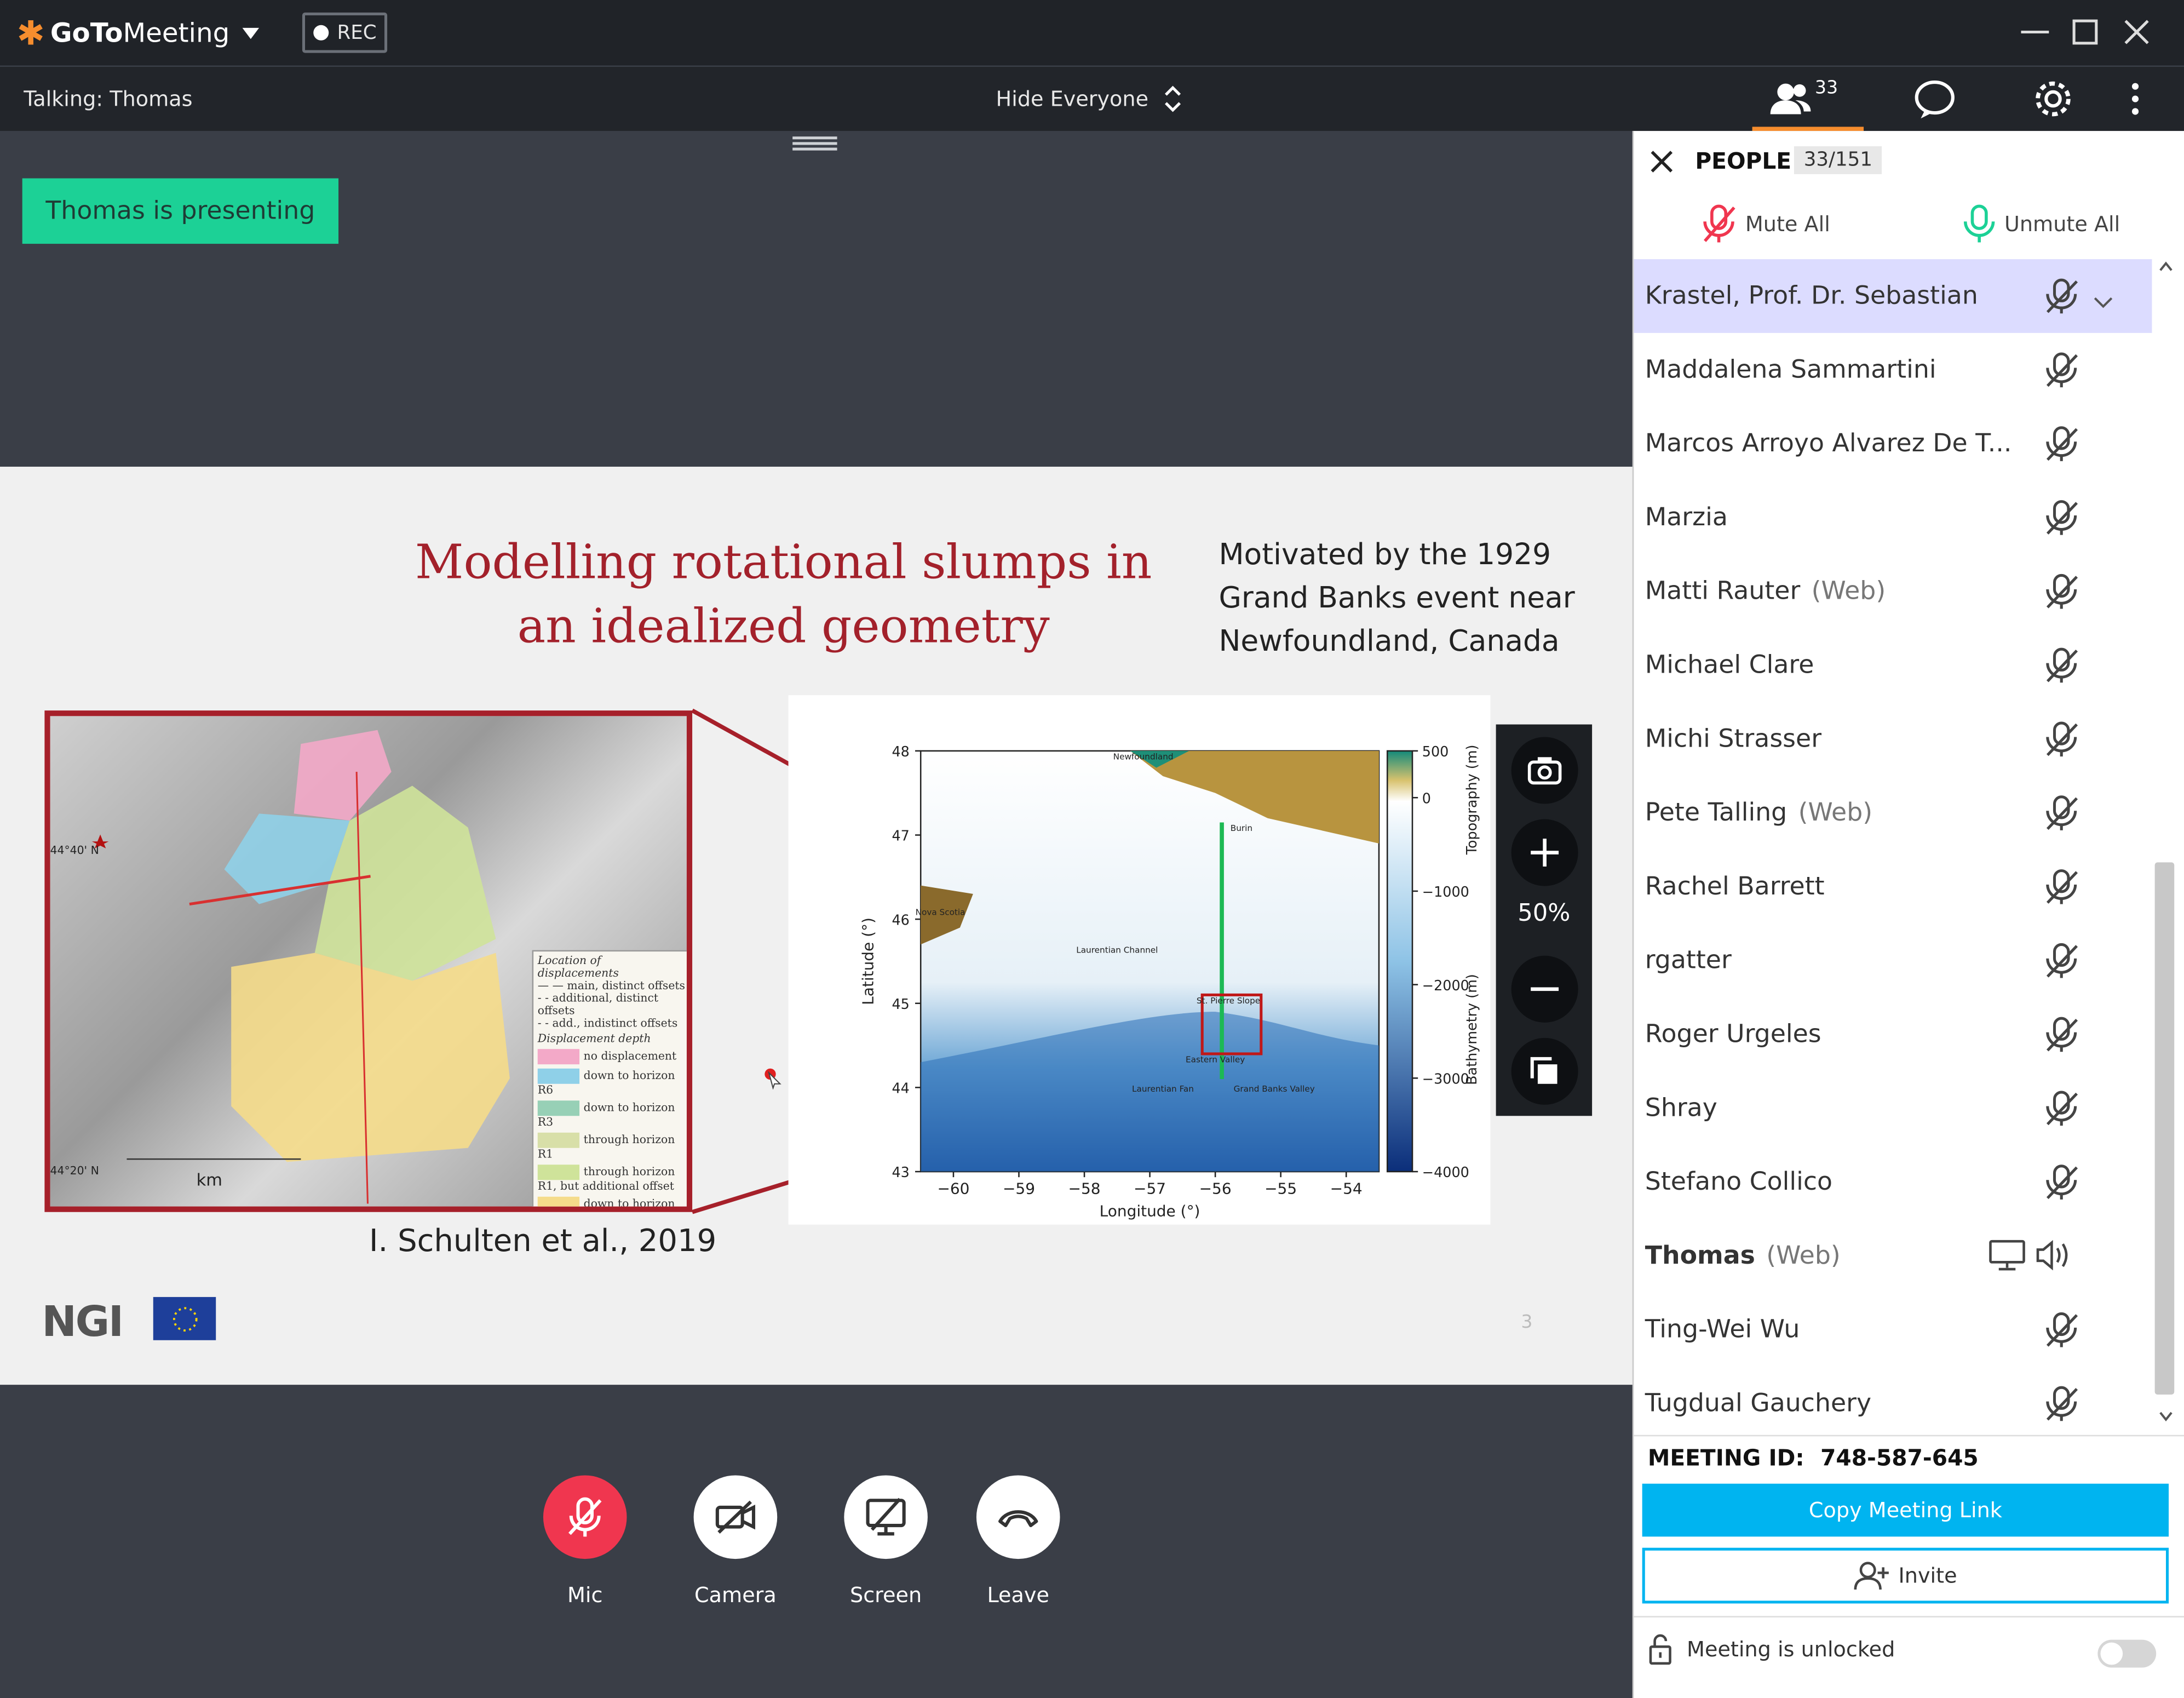 Image resolution: width=2184 pixels, height=1698 pixels. What do you see at coordinates (2167, 842) in the screenshot?
I see `participant-scrollbar` at bounding box center [2167, 842].